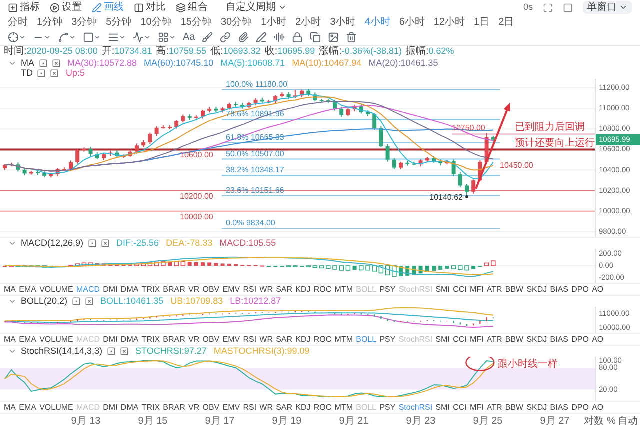 Image resolution: width=640 pixels, height=425 pixels. Describe the element at coordinates (256, 7) in the screenshot. I see `custom-period-dropdown: 自定义周期` at that location.